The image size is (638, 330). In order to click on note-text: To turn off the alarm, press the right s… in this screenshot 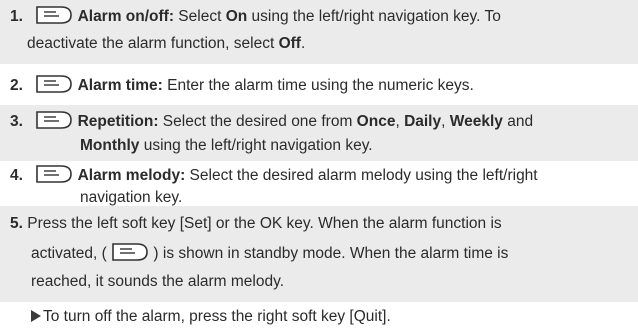, I will do `click(217, 316)`.